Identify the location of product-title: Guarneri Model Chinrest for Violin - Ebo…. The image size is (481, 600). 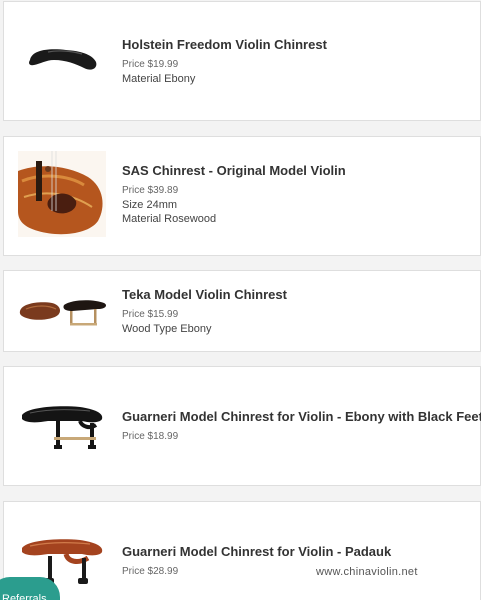
(301, 416).